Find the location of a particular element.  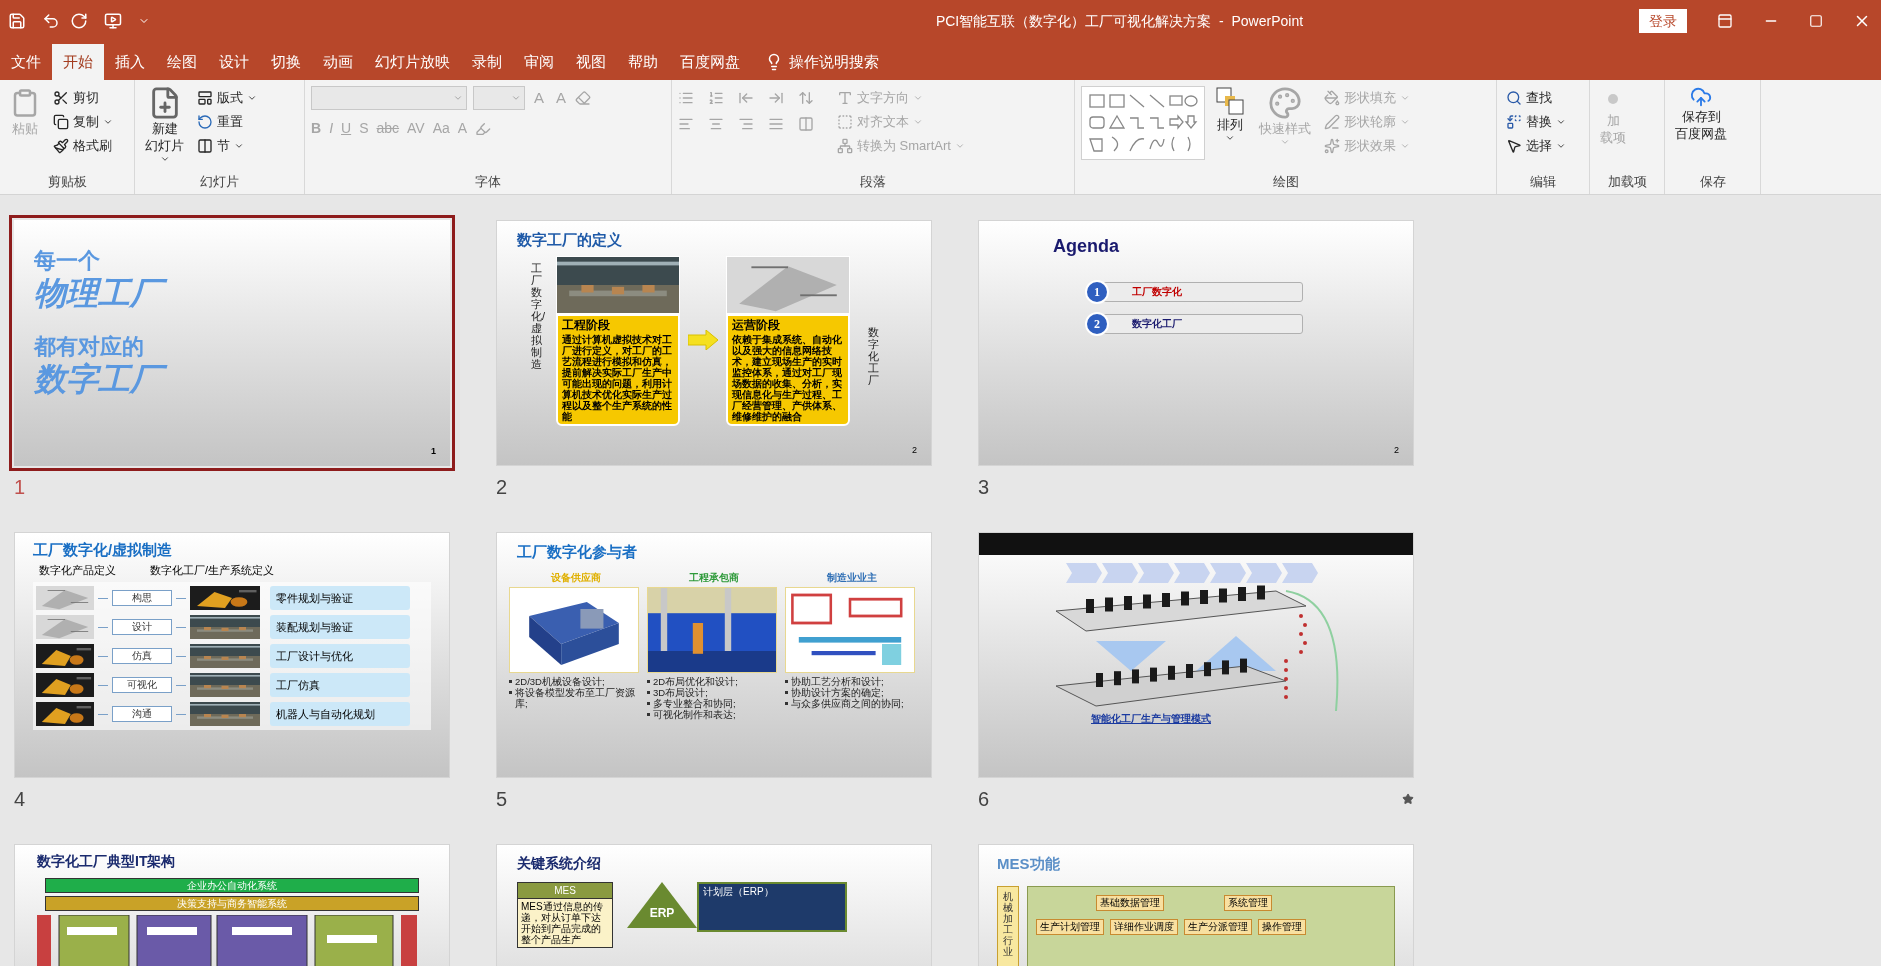

slide-thumbnail: Agenda 1 工厂数字化 2 数字化工厂 2 is located at coordinates (1196, 343).